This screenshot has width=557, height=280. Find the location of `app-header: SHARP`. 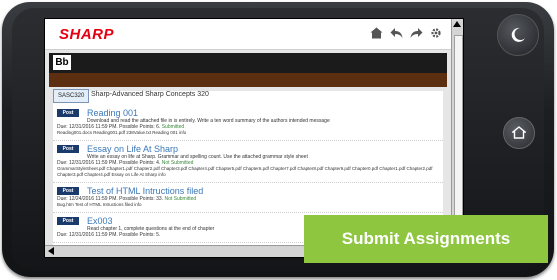

app-header: SHARP is located at coordinates (248, 34).